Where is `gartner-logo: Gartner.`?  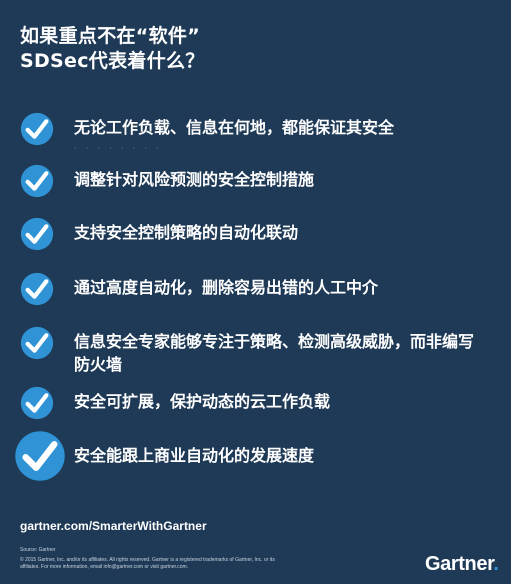
gartner-logo: Gartner. is located at coordinates (462, 564).